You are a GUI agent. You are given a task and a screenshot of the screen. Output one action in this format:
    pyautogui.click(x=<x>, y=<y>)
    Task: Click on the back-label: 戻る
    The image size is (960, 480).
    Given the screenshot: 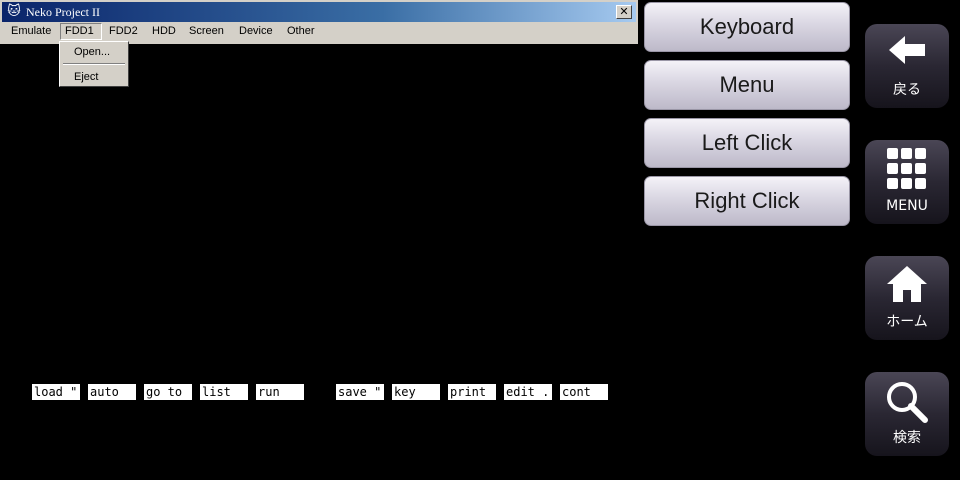 What is the action you would take?
    pyautogui.click(x=907, y=90)
    